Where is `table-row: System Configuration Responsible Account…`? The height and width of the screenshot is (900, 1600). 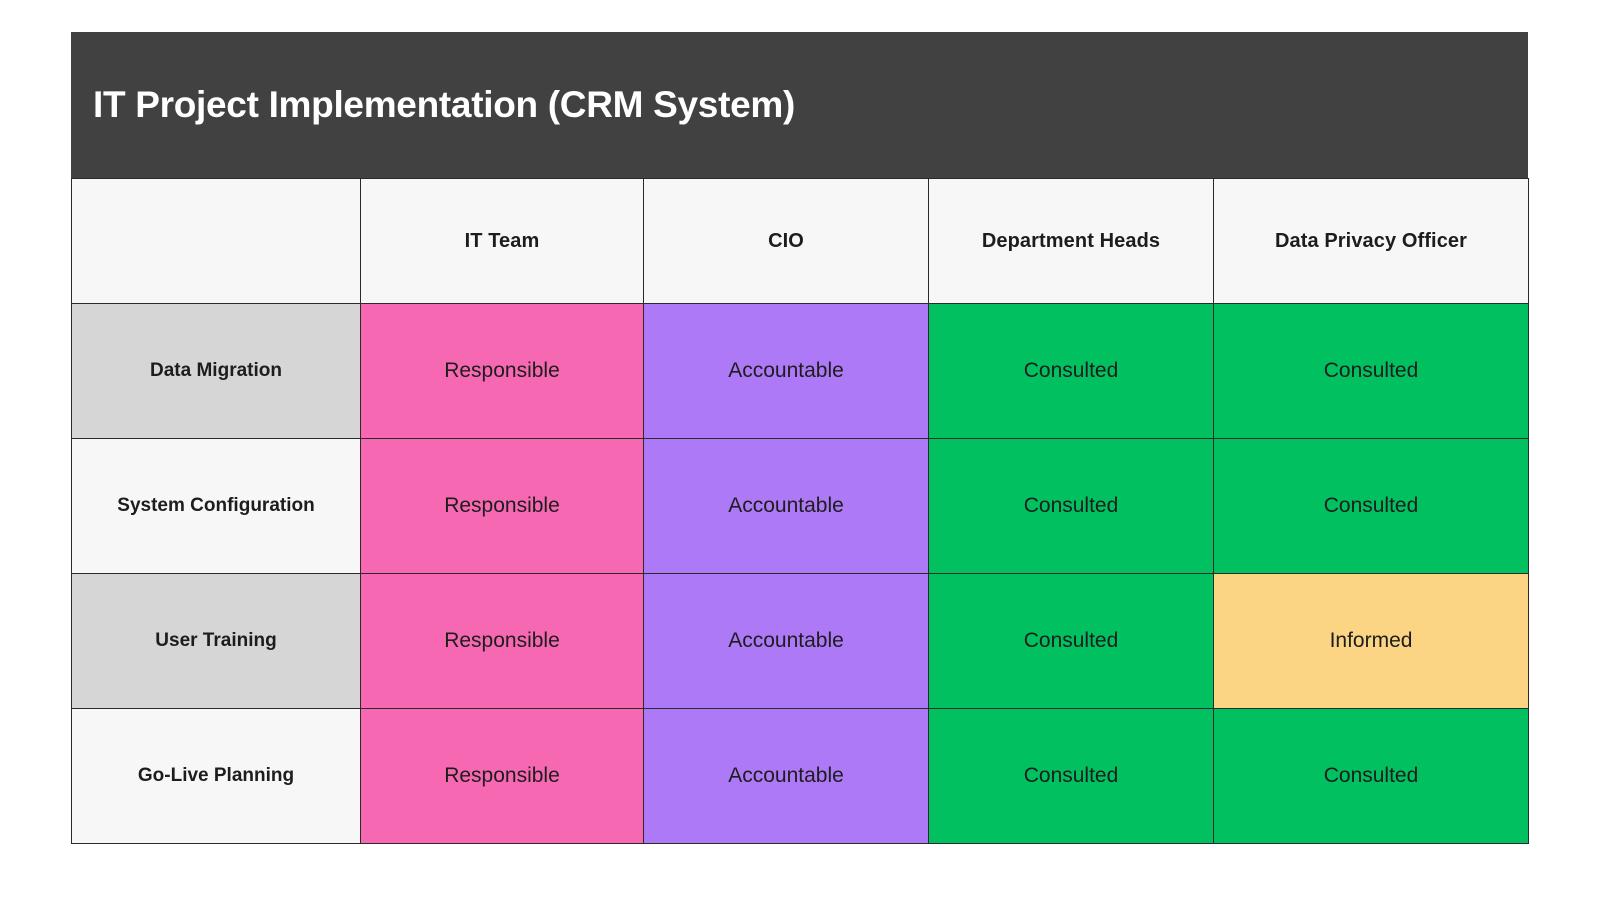
table-row: System Configuration Responsible Account… is located at coordinates (800, 506).